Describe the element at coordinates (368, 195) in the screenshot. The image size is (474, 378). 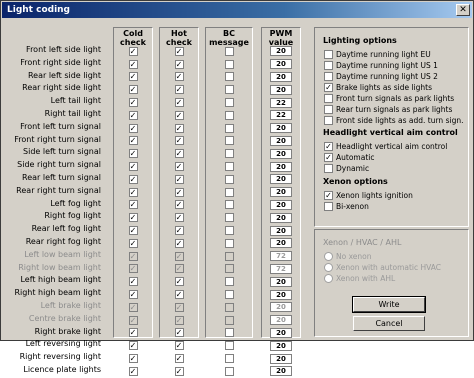
I see `xenon-option: ✓ Xenon lights ignition` at that location.